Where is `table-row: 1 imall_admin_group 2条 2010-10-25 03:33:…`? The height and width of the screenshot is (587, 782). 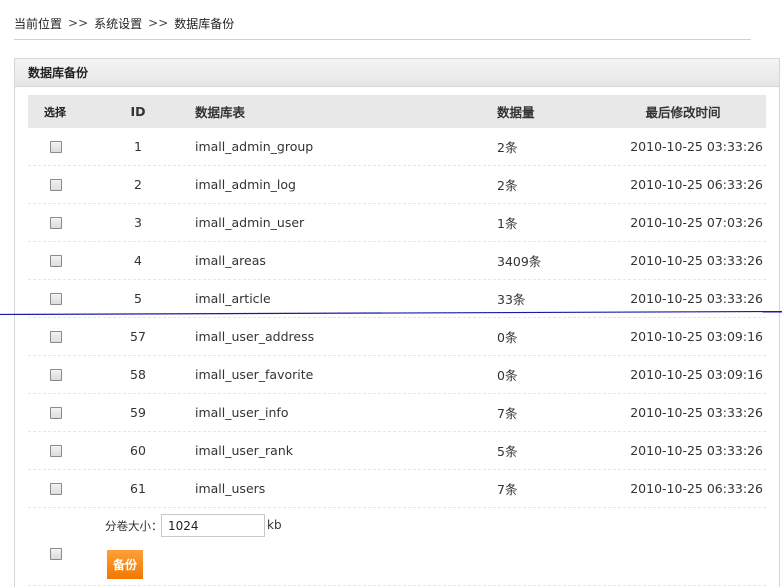
table-row: 1 imall_admin_group 2条 2010-10-25 03:33:… is located at coordinates (397, 147).